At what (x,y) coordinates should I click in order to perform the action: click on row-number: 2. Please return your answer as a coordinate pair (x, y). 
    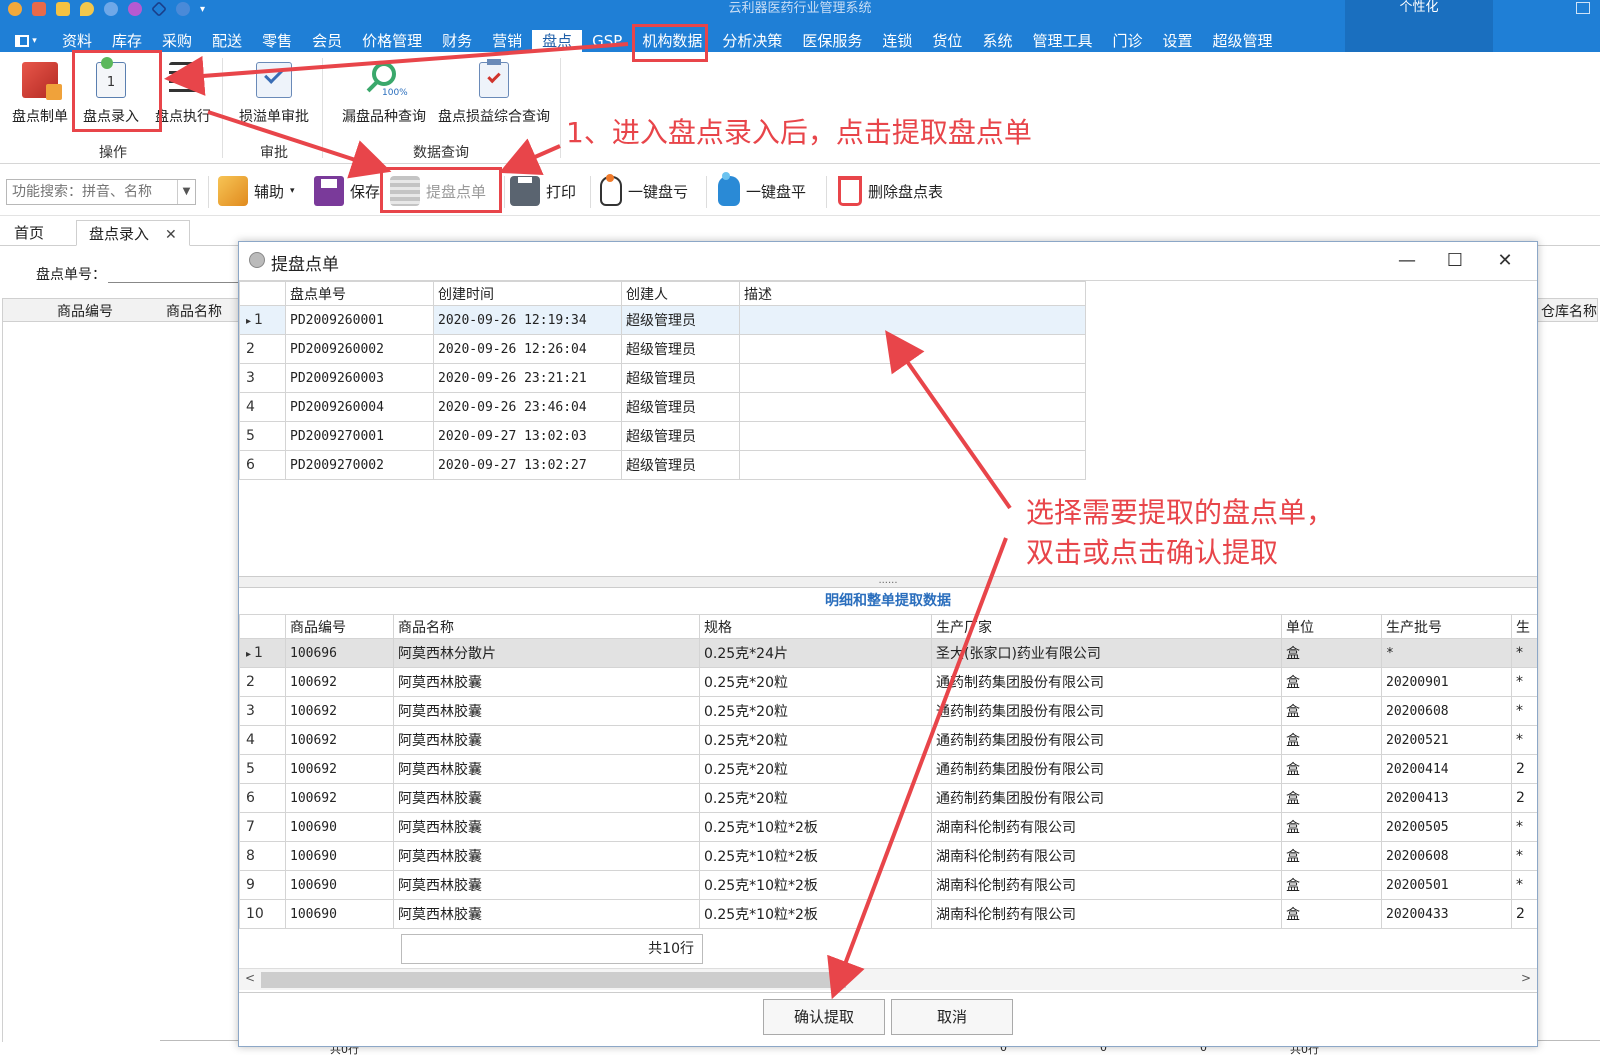
    Looking at the image, I should click on (262, 682).